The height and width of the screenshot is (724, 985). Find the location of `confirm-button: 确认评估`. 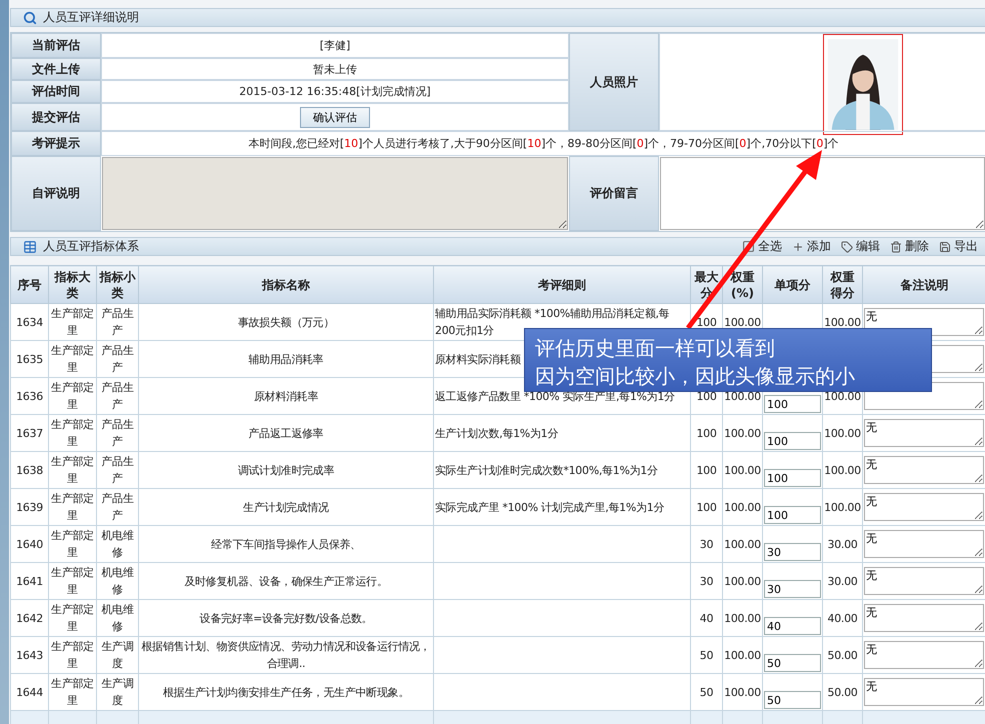

confirm-button: 确认评估 is located at coordinates (335, 117).